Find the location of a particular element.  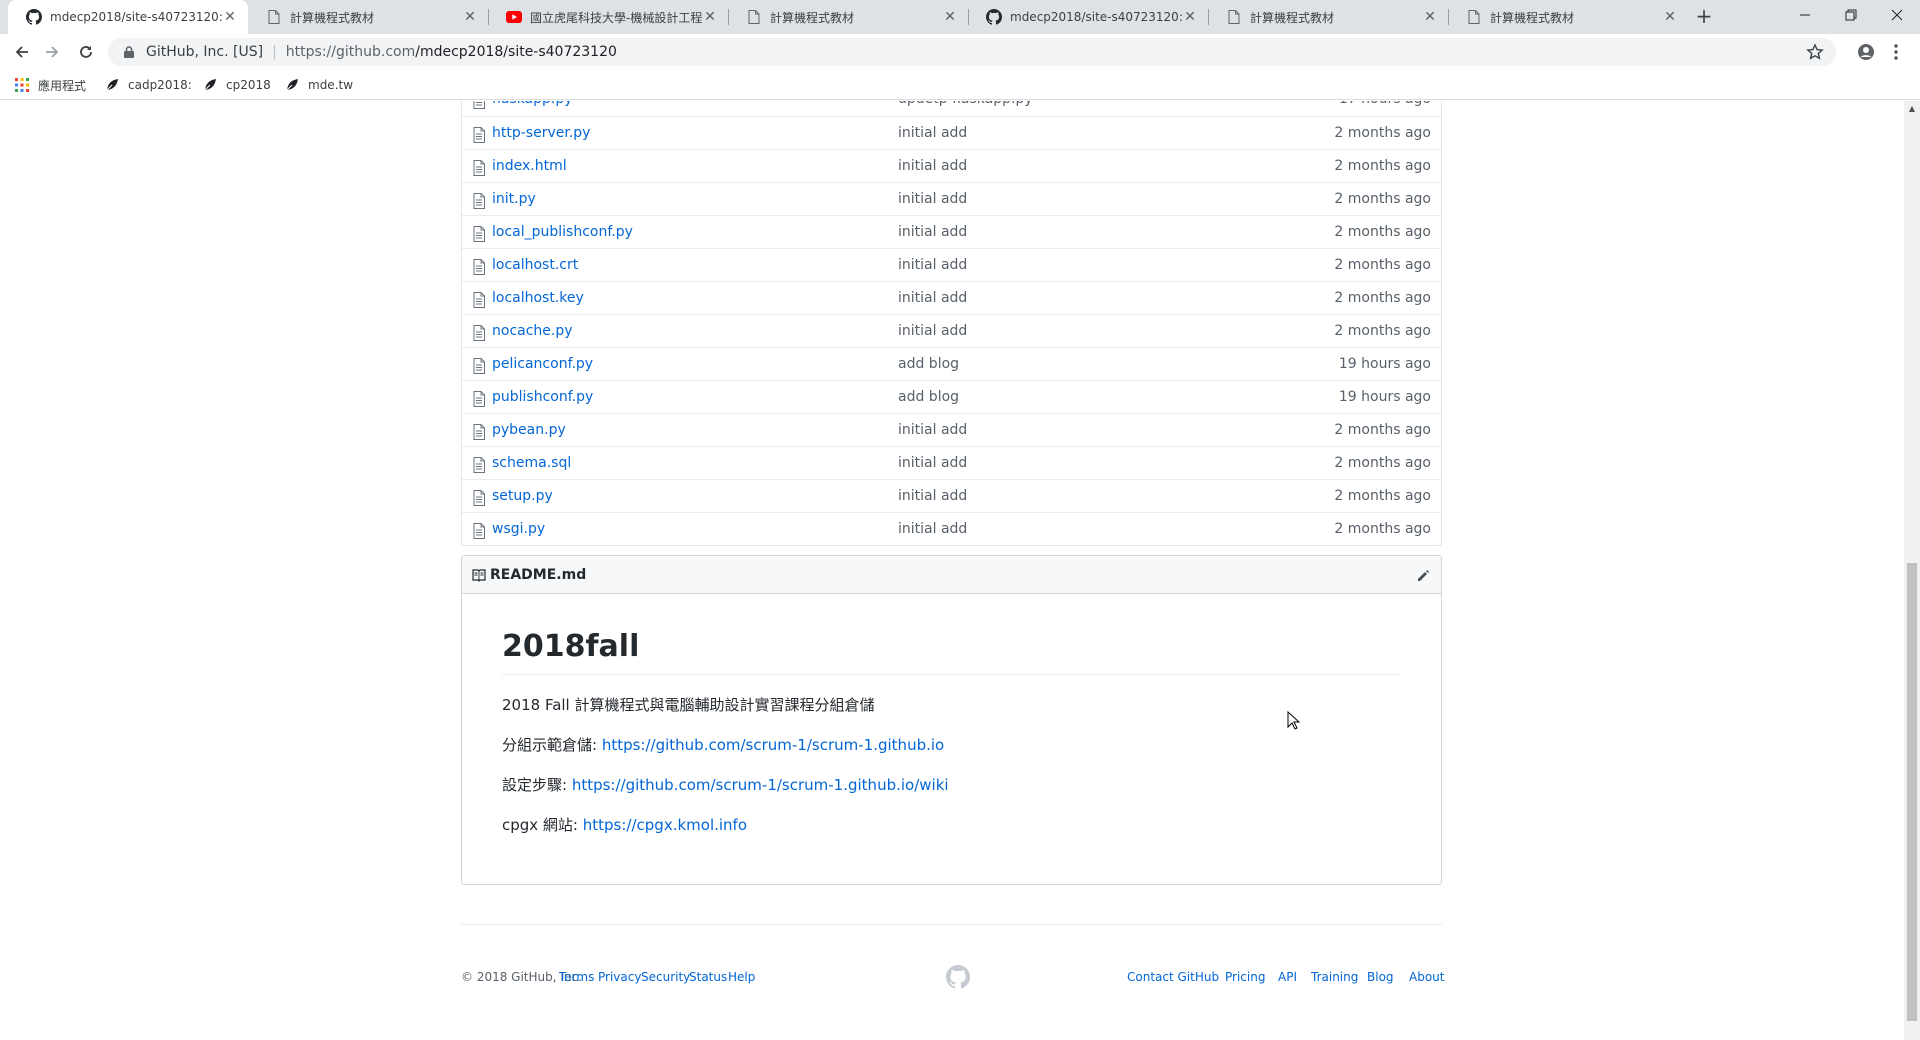

file-name-link: pelicanconf.py is located at coordinates (542, 364).